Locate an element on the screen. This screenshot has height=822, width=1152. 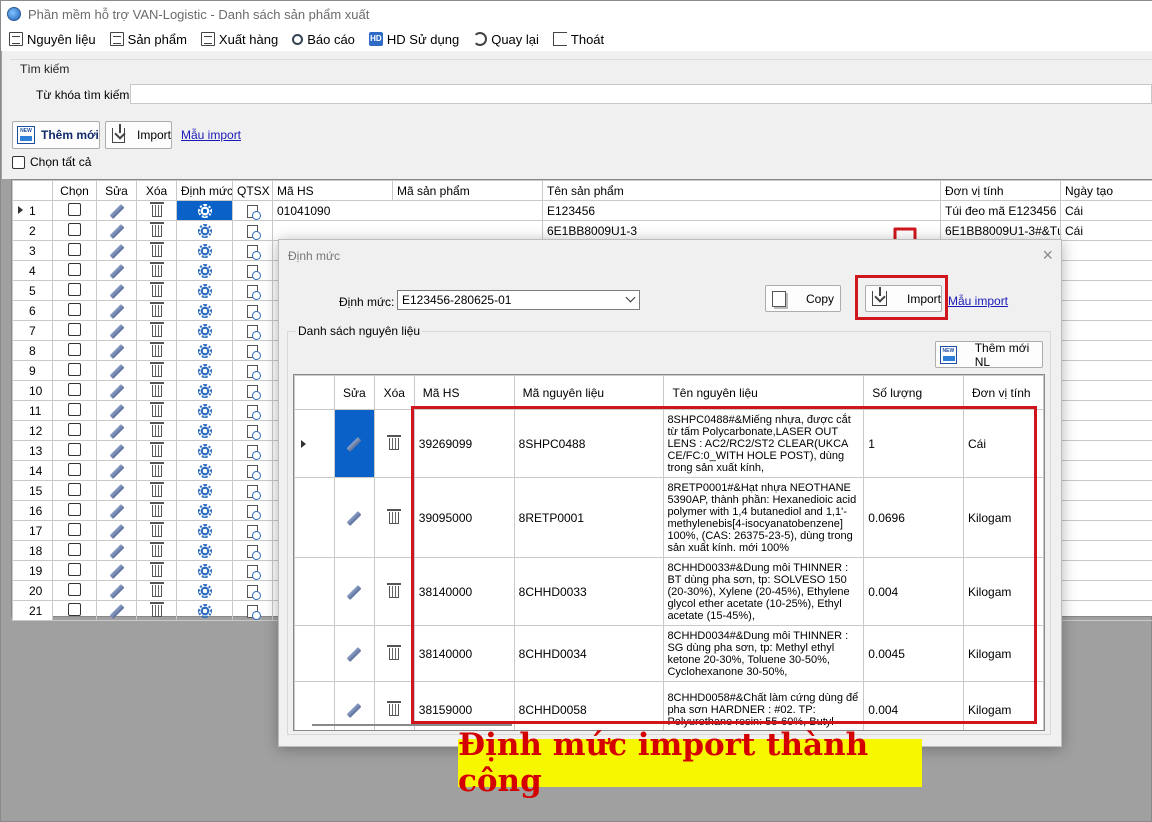
menu-hd-su-dung: HD HD Sử dụng is located at coordinates (413, 39).